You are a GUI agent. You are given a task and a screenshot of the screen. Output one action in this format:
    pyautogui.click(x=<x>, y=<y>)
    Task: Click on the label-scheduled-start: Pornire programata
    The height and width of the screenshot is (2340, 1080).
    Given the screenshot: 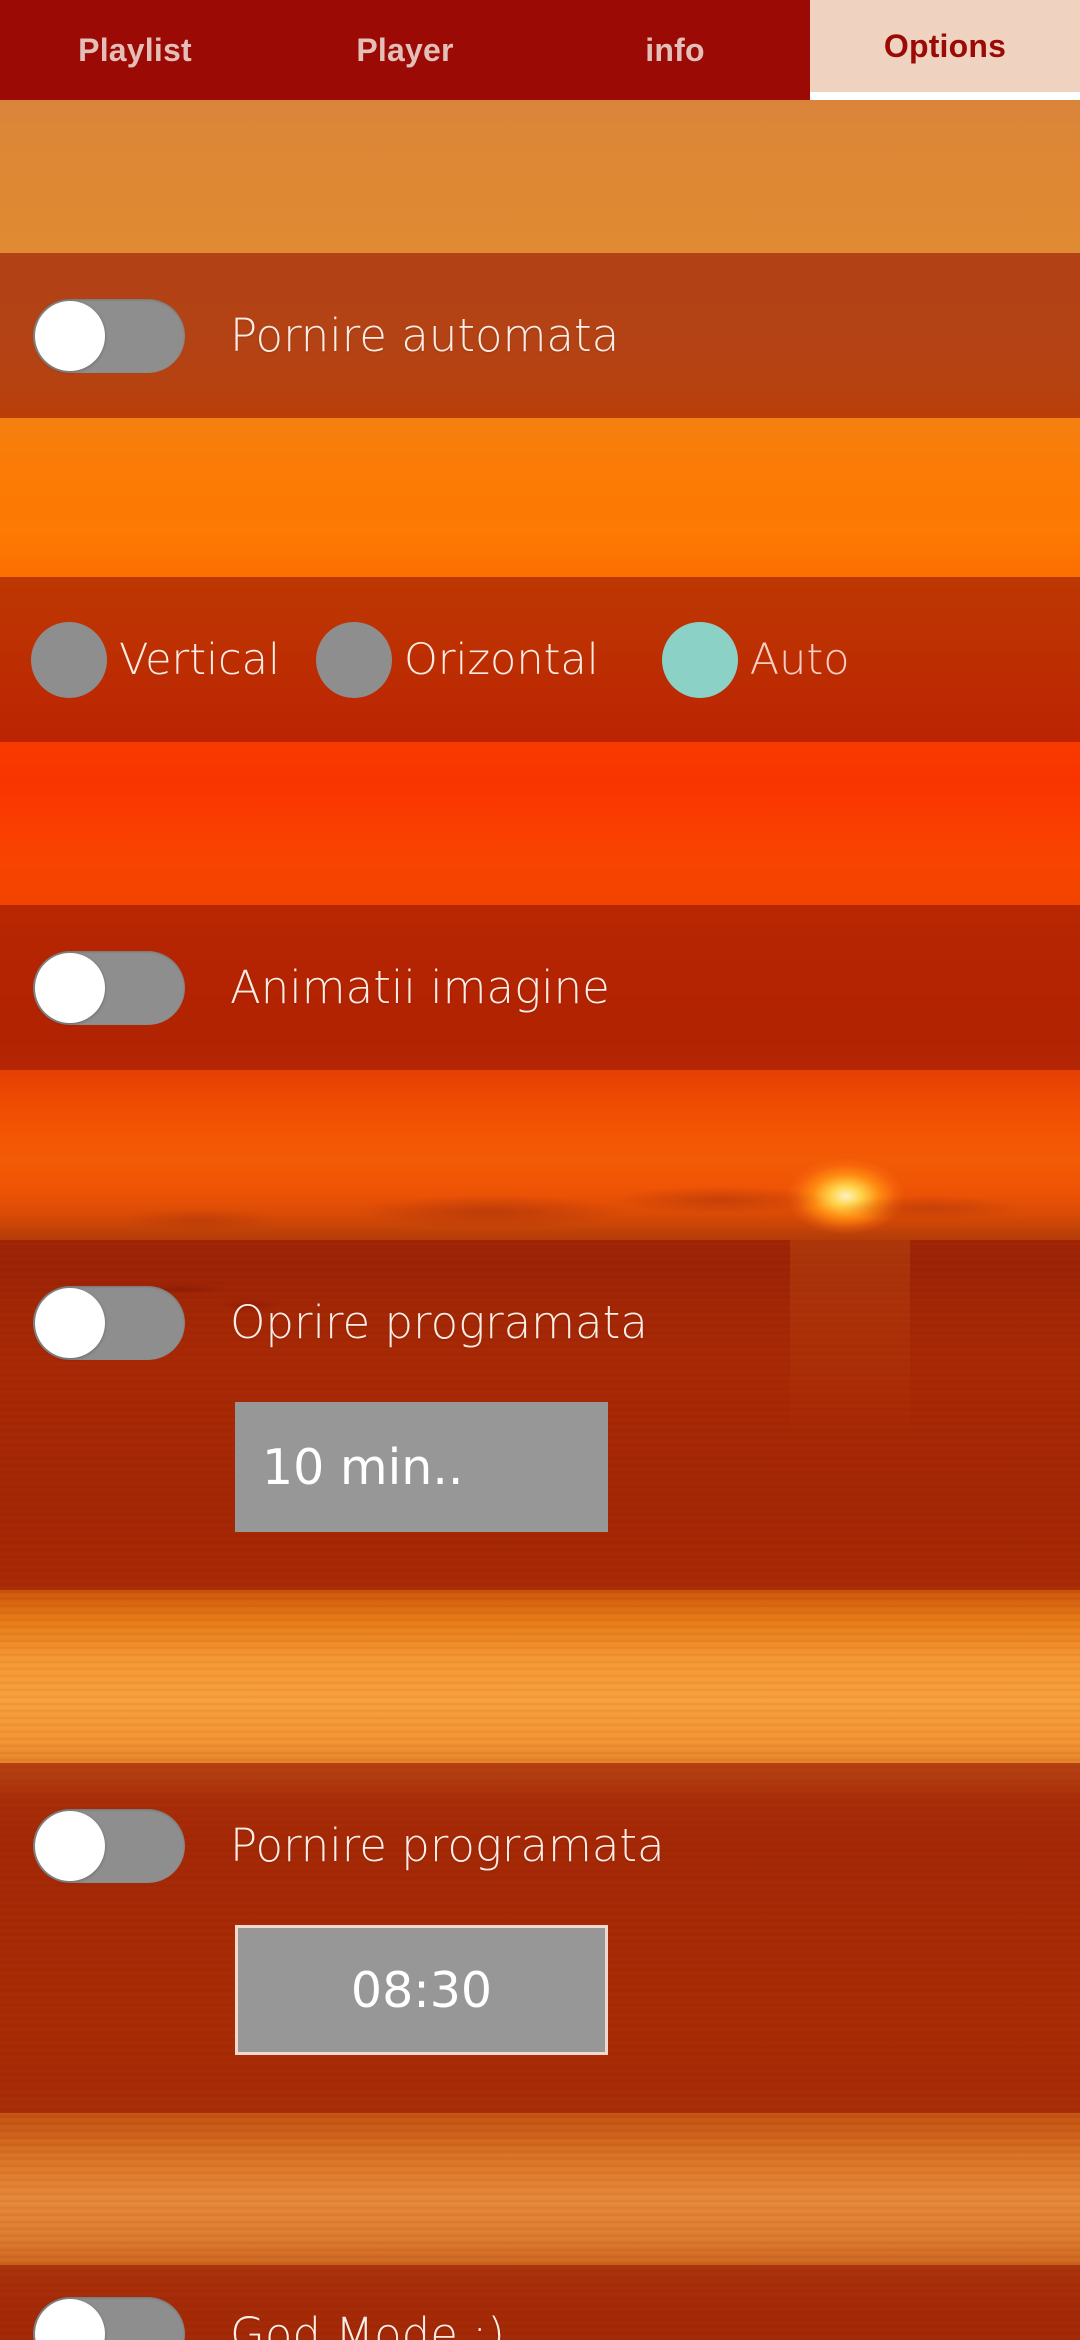 What is the action you would take?
    pyautogui.click(x=447, y=1845)
    